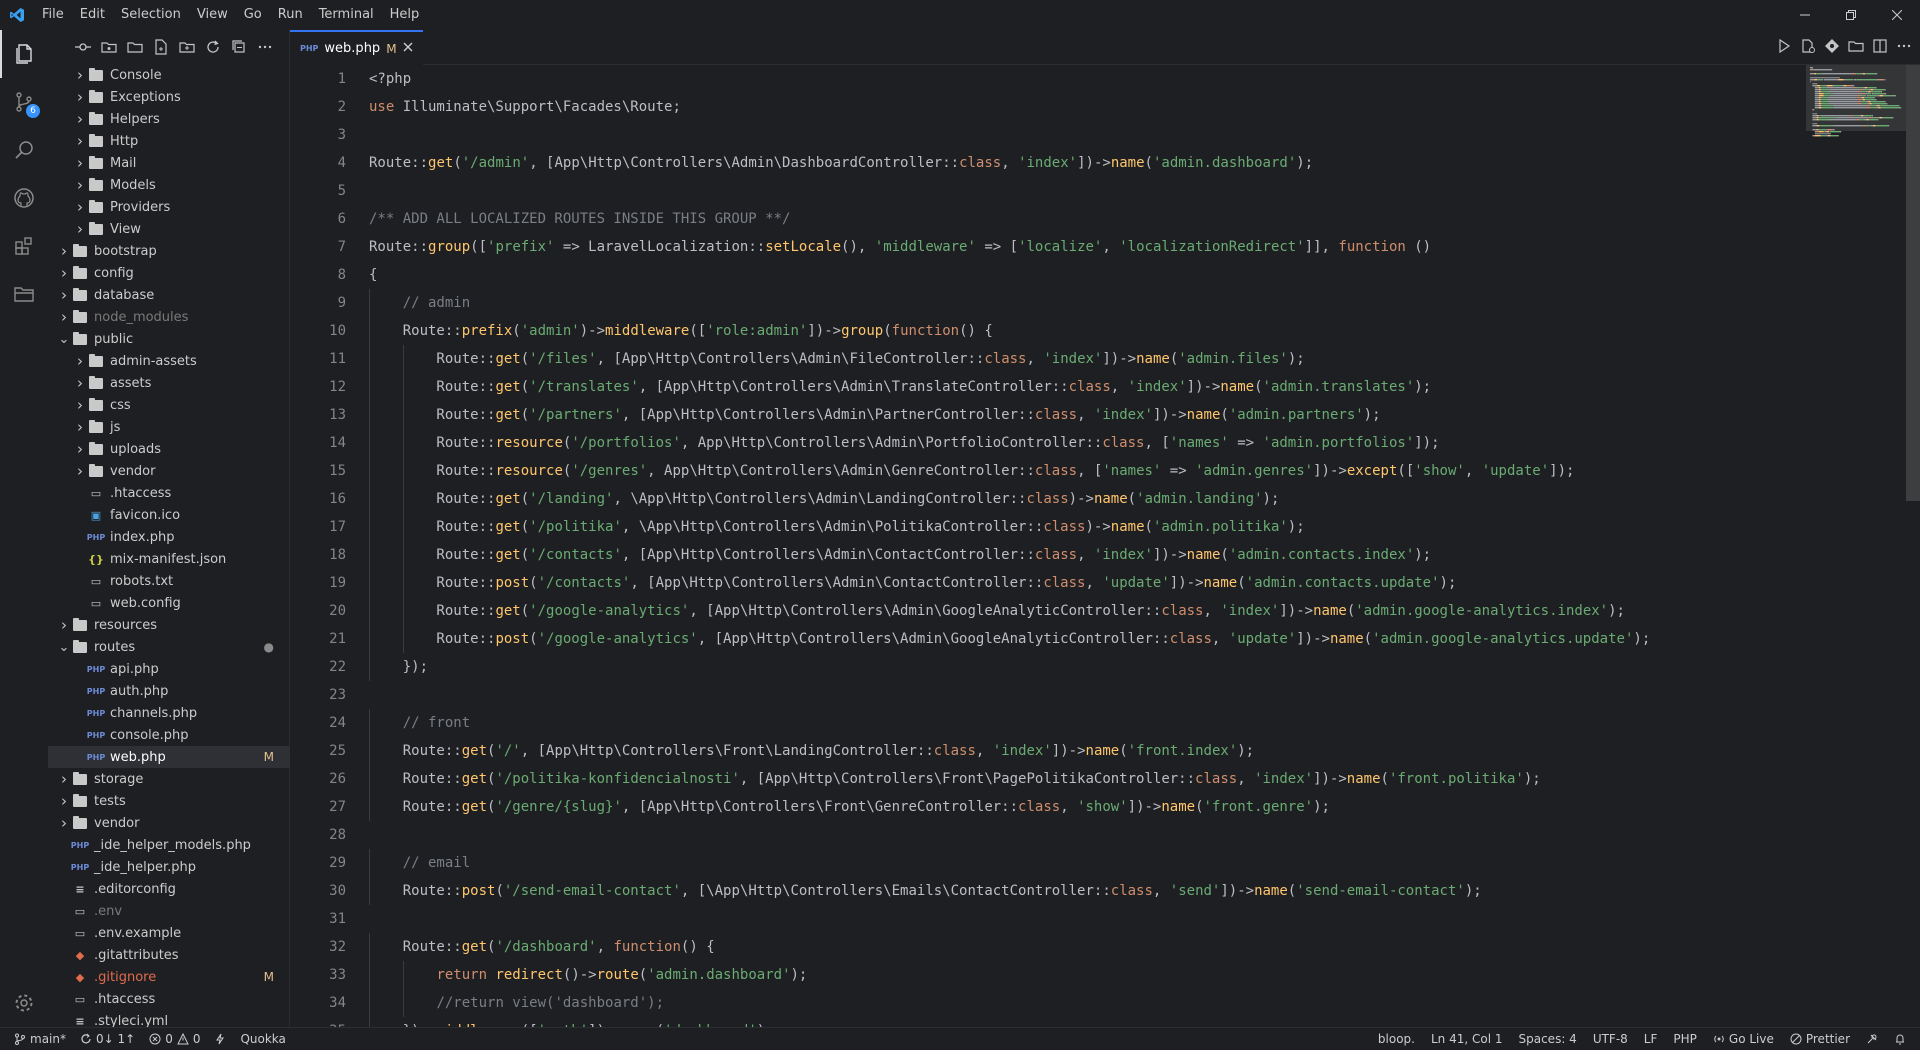 The height and width of the screenshot is (1050, 1920). Describe the element at coordinates (169, 559) in the screenshot. I see `tree-file: {} mix-manifest.json` at that location.